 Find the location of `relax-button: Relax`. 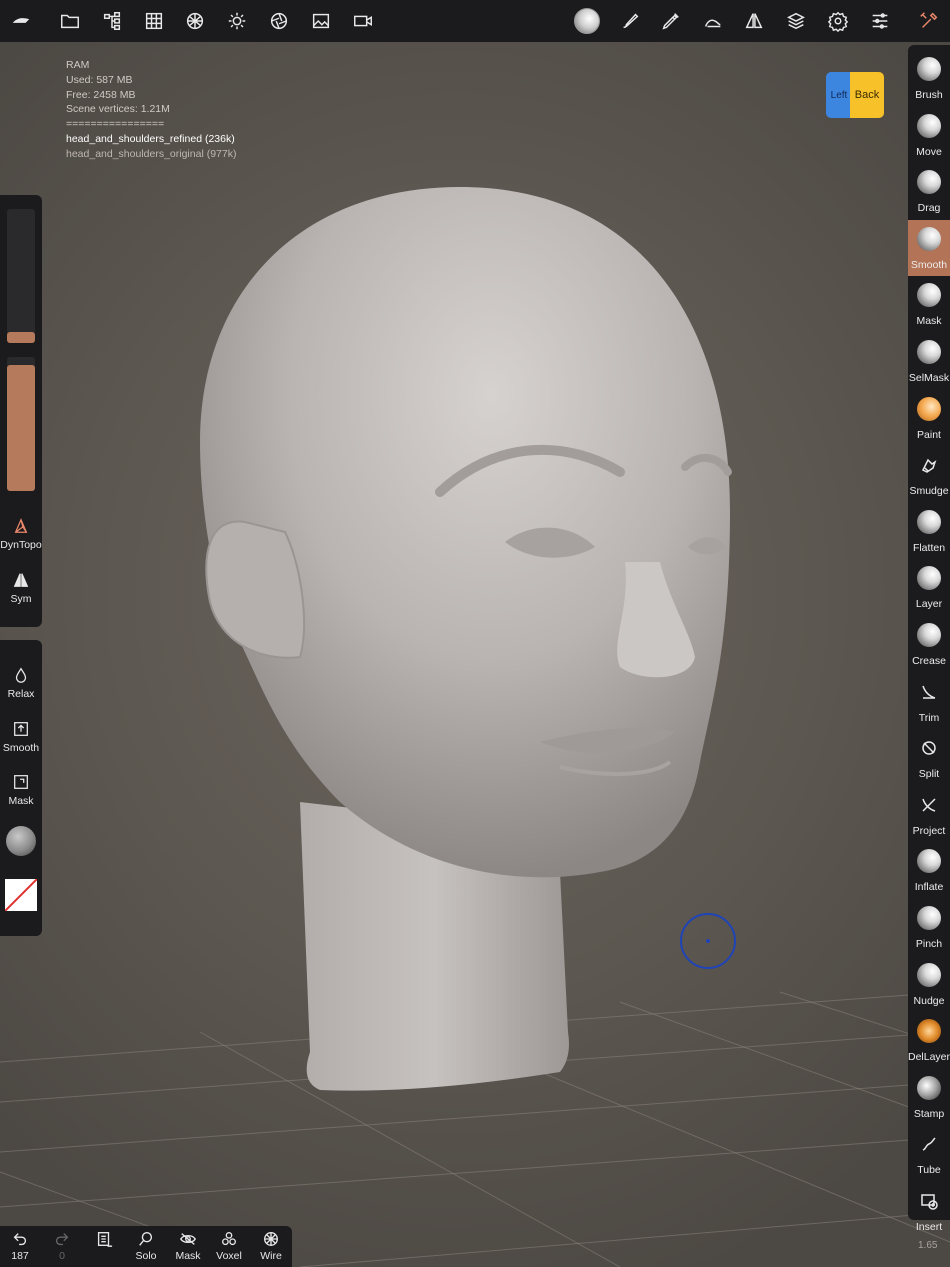

relax-button: Relax is located at coordinates (21, 683).